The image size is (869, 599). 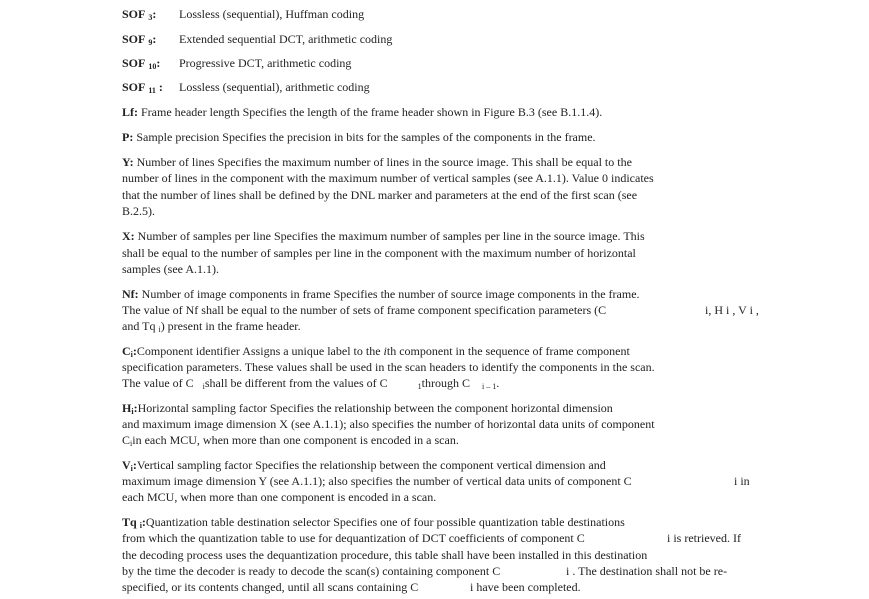 I want to click on sof3-entry: SOF 3:, so click(x=139, y=15).